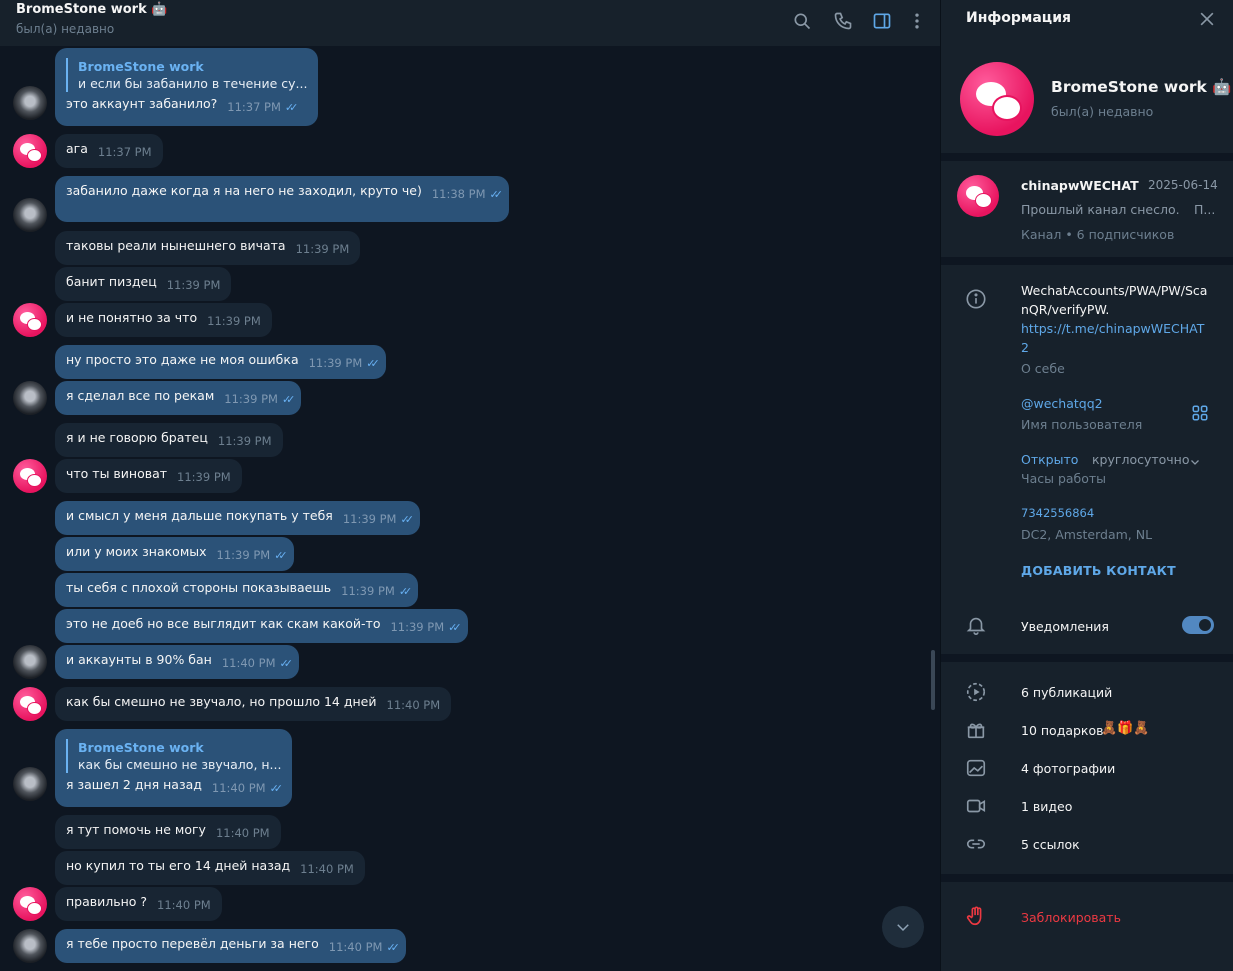  Describe the element at coordinates (977, 693) in the screenshot. I see `stories-icon` at that location.